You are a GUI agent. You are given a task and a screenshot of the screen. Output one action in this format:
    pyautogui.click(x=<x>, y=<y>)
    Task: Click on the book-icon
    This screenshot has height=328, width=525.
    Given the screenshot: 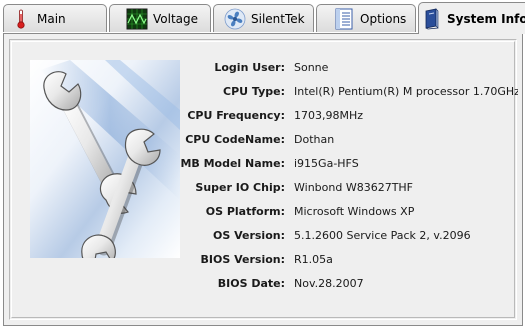 What is the action you would take?
    pyautogui.click(x=432, y=18)
    